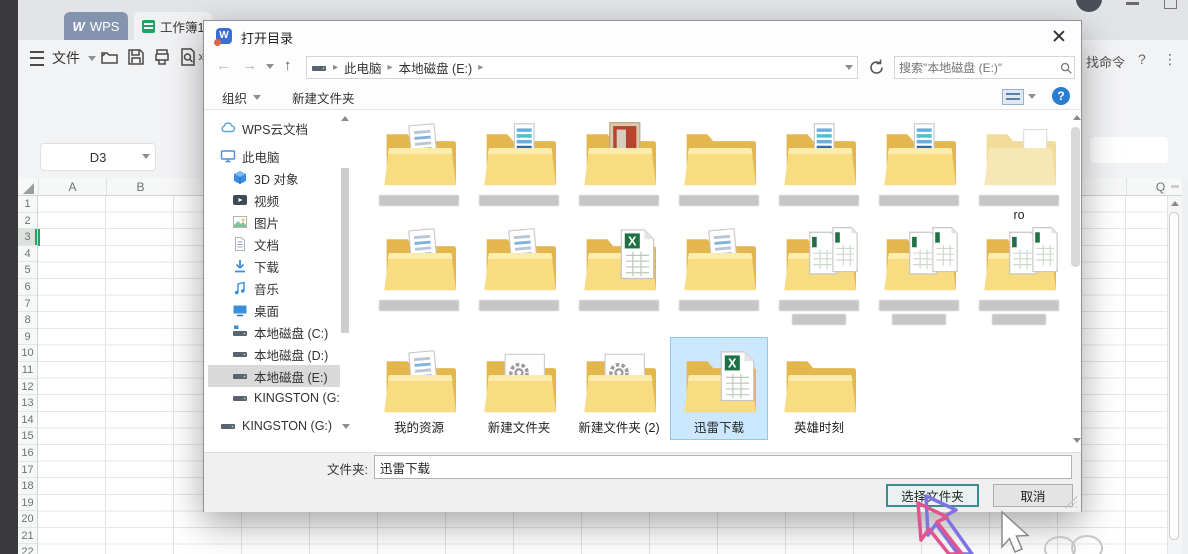 The image size is (1188, 554). What do you see at coordinates (1075, 197) in the screenshot?
I see `files-scrollbar-thumb` at bounding box center [1075, 197].